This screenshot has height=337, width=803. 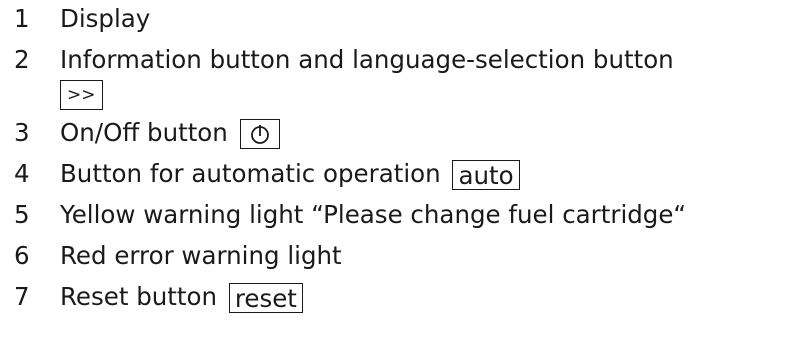 What do you see at coordinates (259, 134) in the screenshot?
I see `power-icon` at bounding box center [259, 134].